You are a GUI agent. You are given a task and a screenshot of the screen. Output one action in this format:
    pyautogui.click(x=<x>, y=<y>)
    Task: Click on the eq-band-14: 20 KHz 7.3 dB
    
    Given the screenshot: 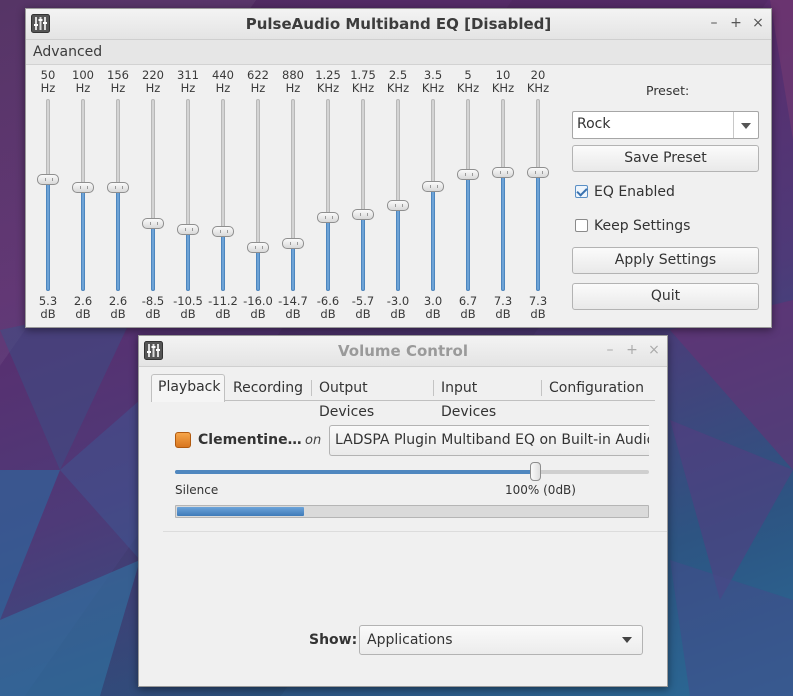 What is the action you would take?
    pyautogui.click(x=538, y=195)
    